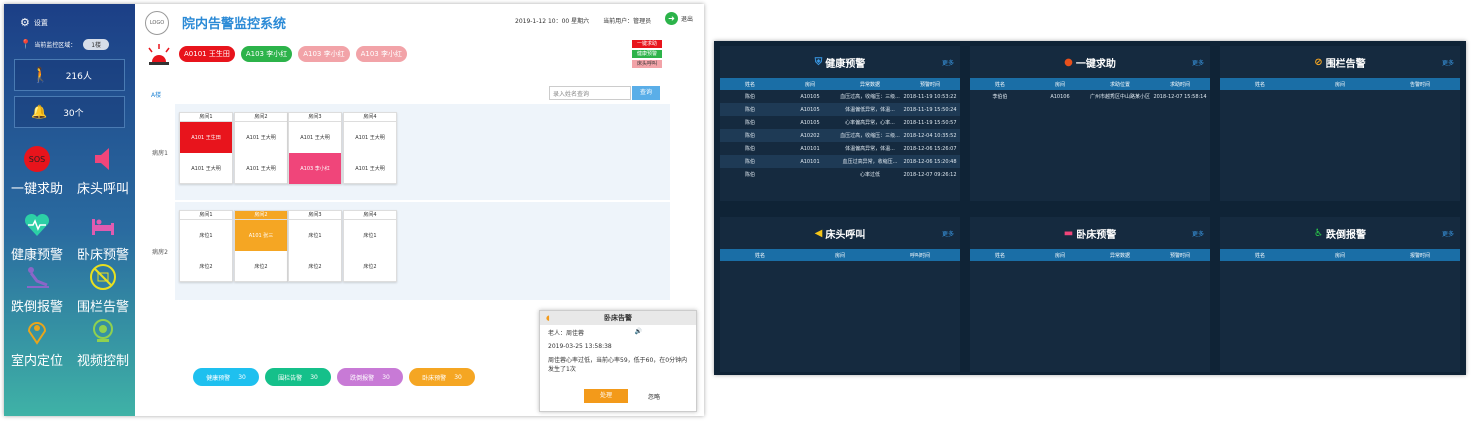  What do you see at coordinates (442, 377) in the screenshot?
I see `bed-alert-button: 卧床预警 30` at bounding box center [442, 377].